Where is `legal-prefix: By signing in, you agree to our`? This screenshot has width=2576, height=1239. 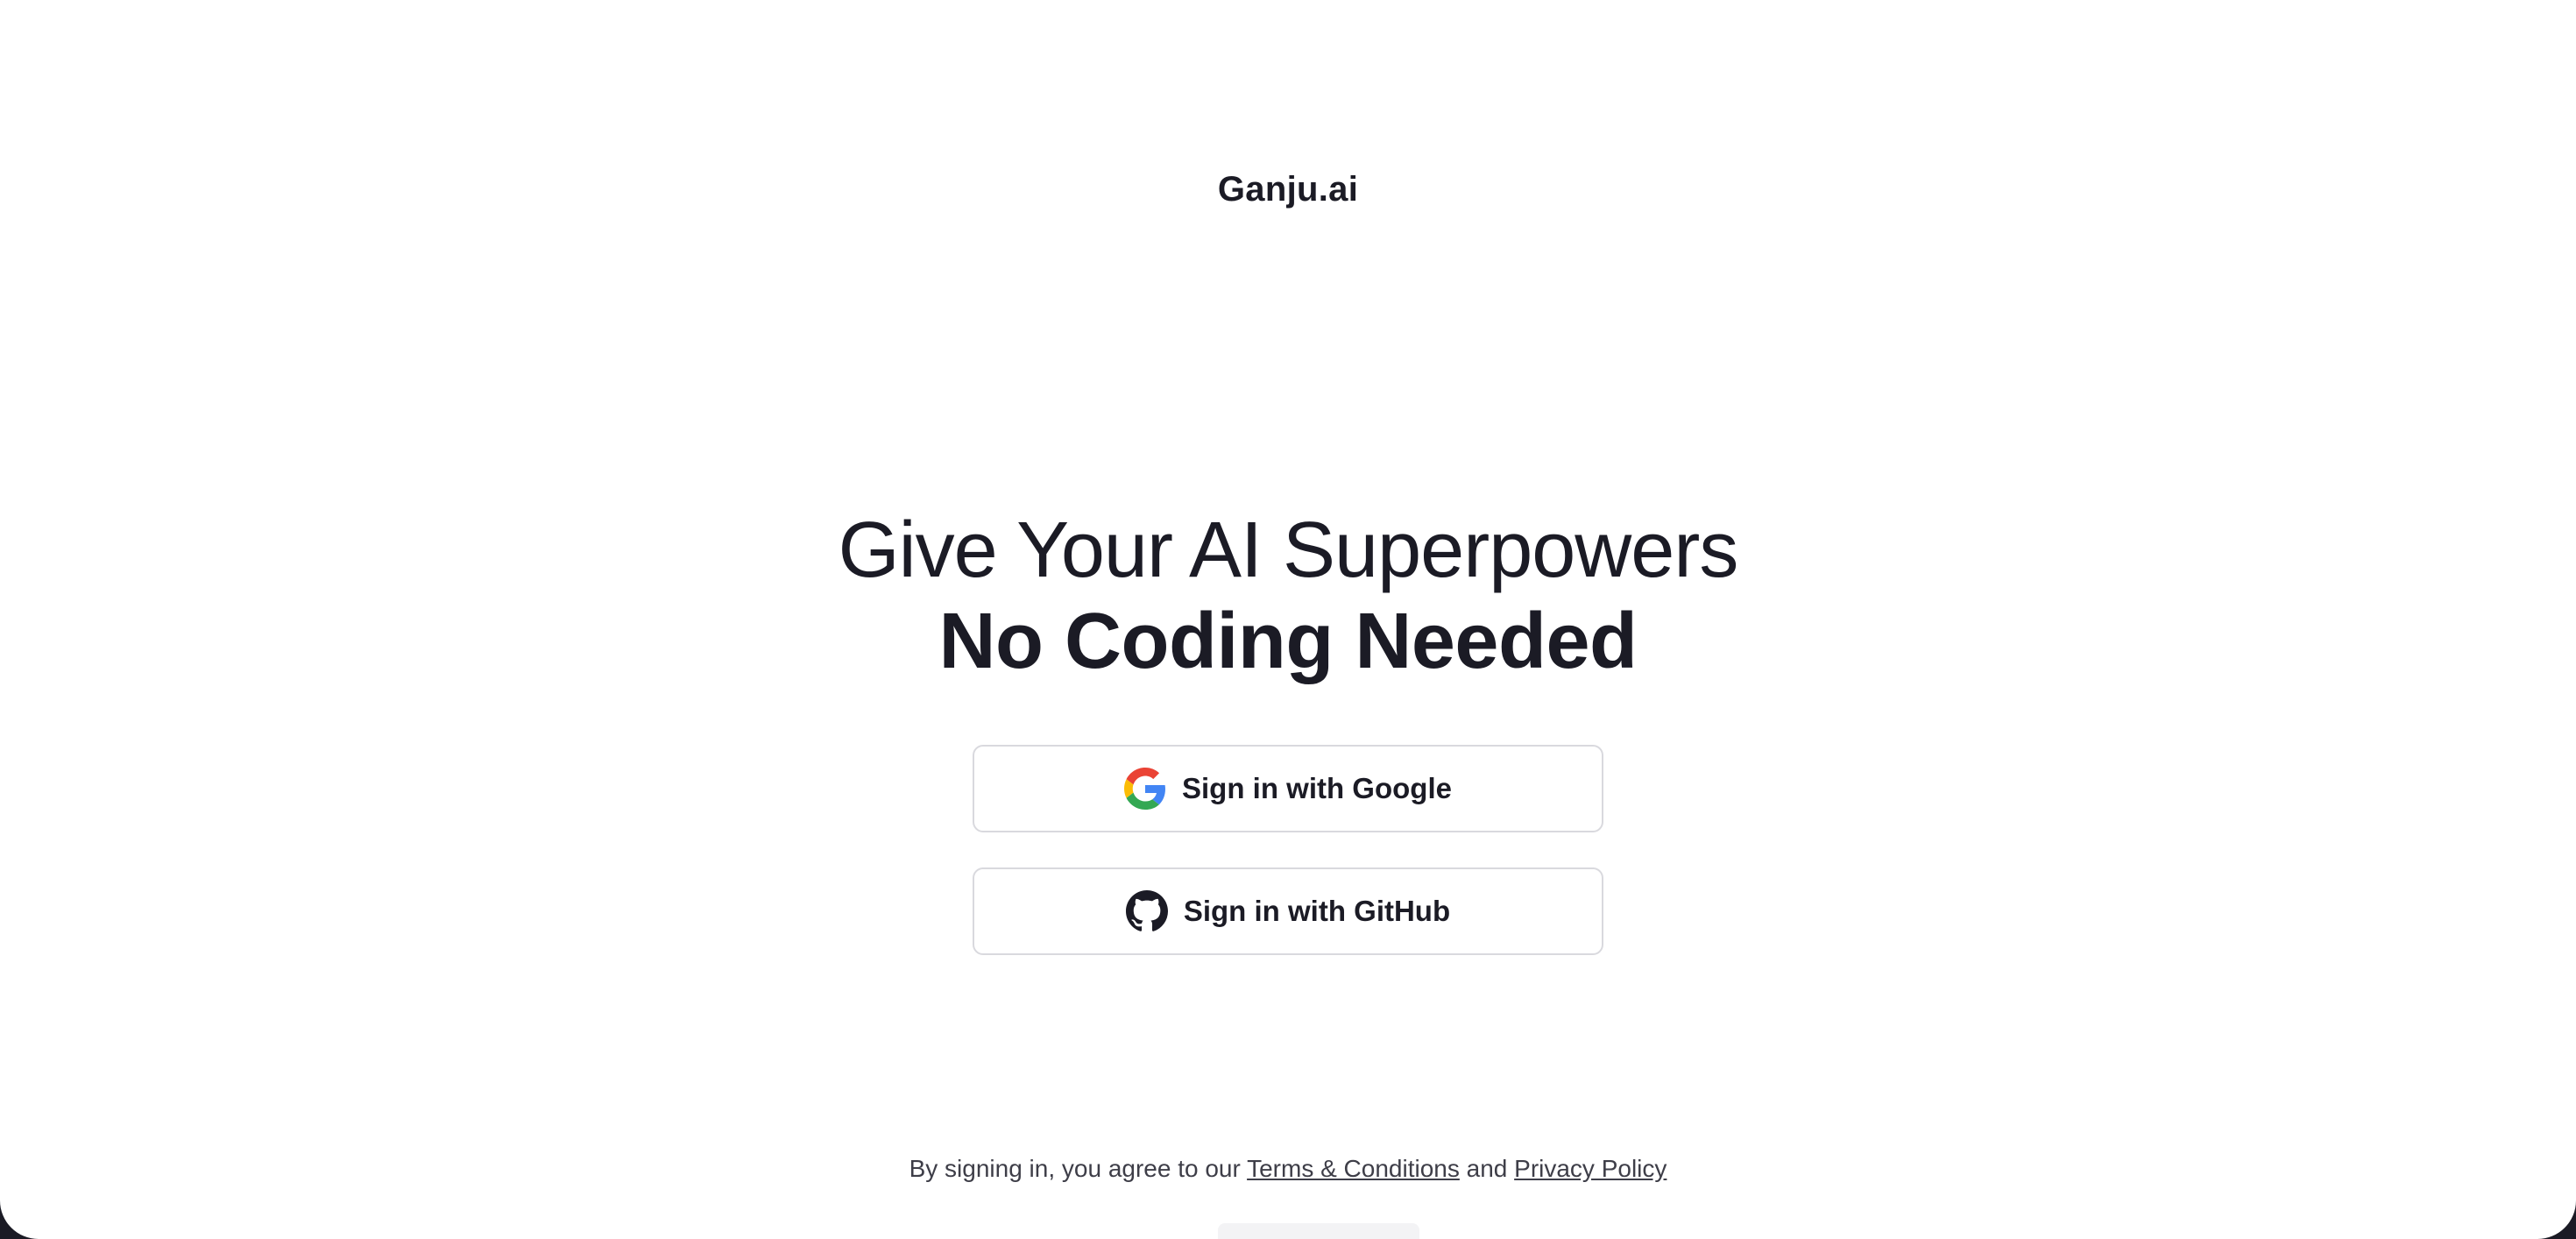 legal-prefix: By signing in, you agree to our is located at coordinates (1075, 1168).